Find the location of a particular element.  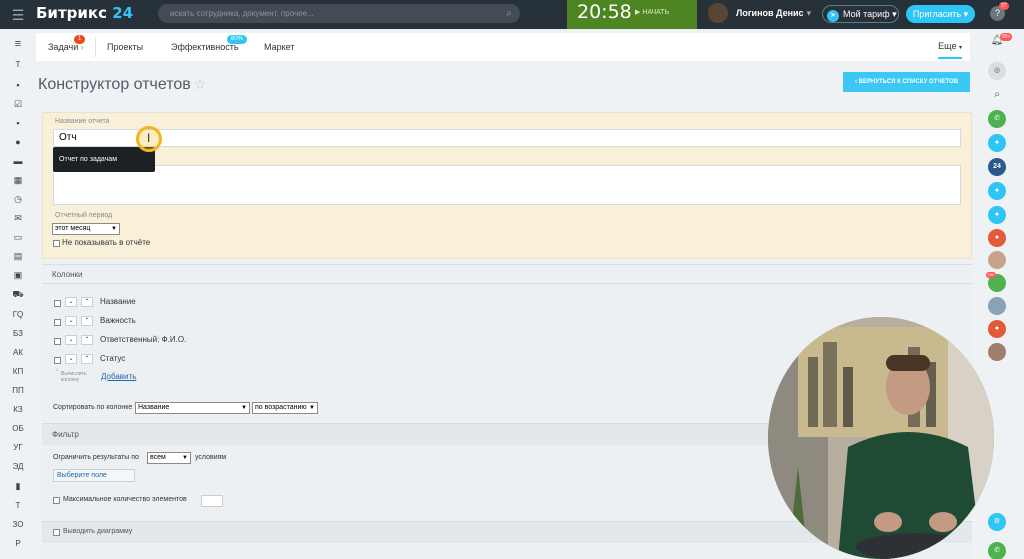

sidebar-item-ak: АК is located at coordinates (18, 352).